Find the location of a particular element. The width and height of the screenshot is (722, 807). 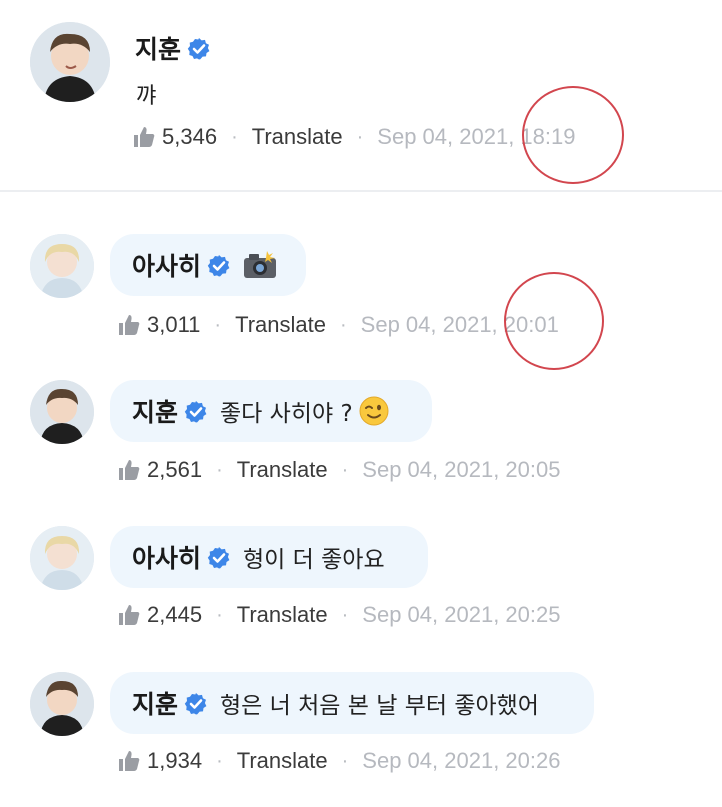

section-divider is located at coordinates (361, 191).